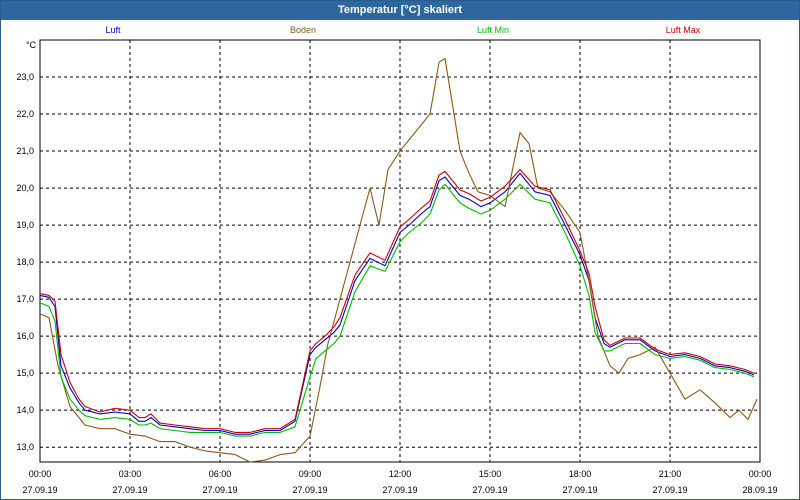 This screenshot has height=500, width=800. What do you see at coordinates (25, 410) in the screenshot?
I see `y-tick-label: 14,0` at bounding box center [25, 410].